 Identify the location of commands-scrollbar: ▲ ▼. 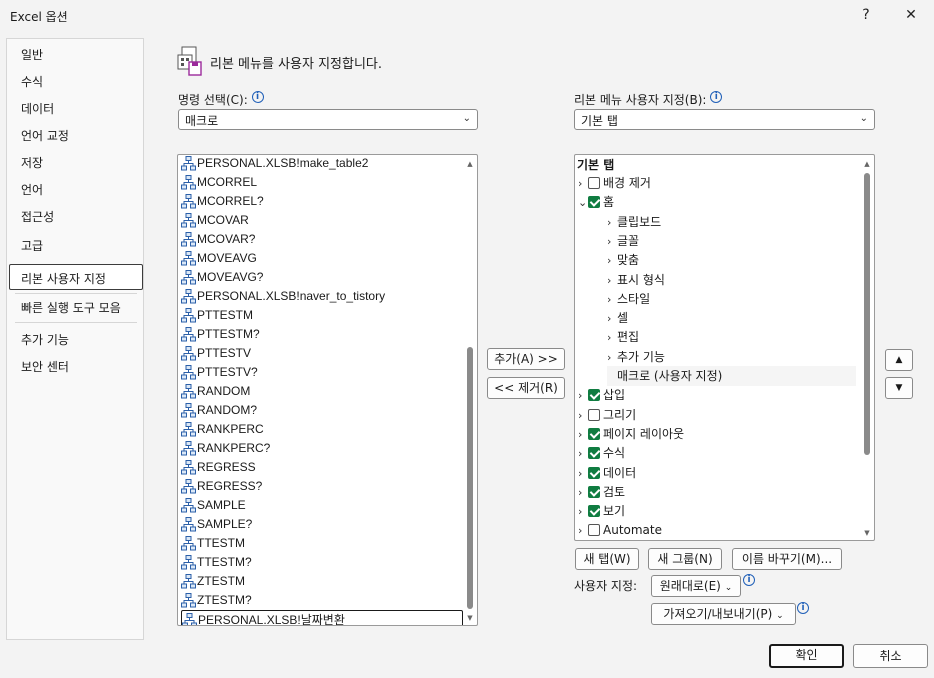
(470, 390).